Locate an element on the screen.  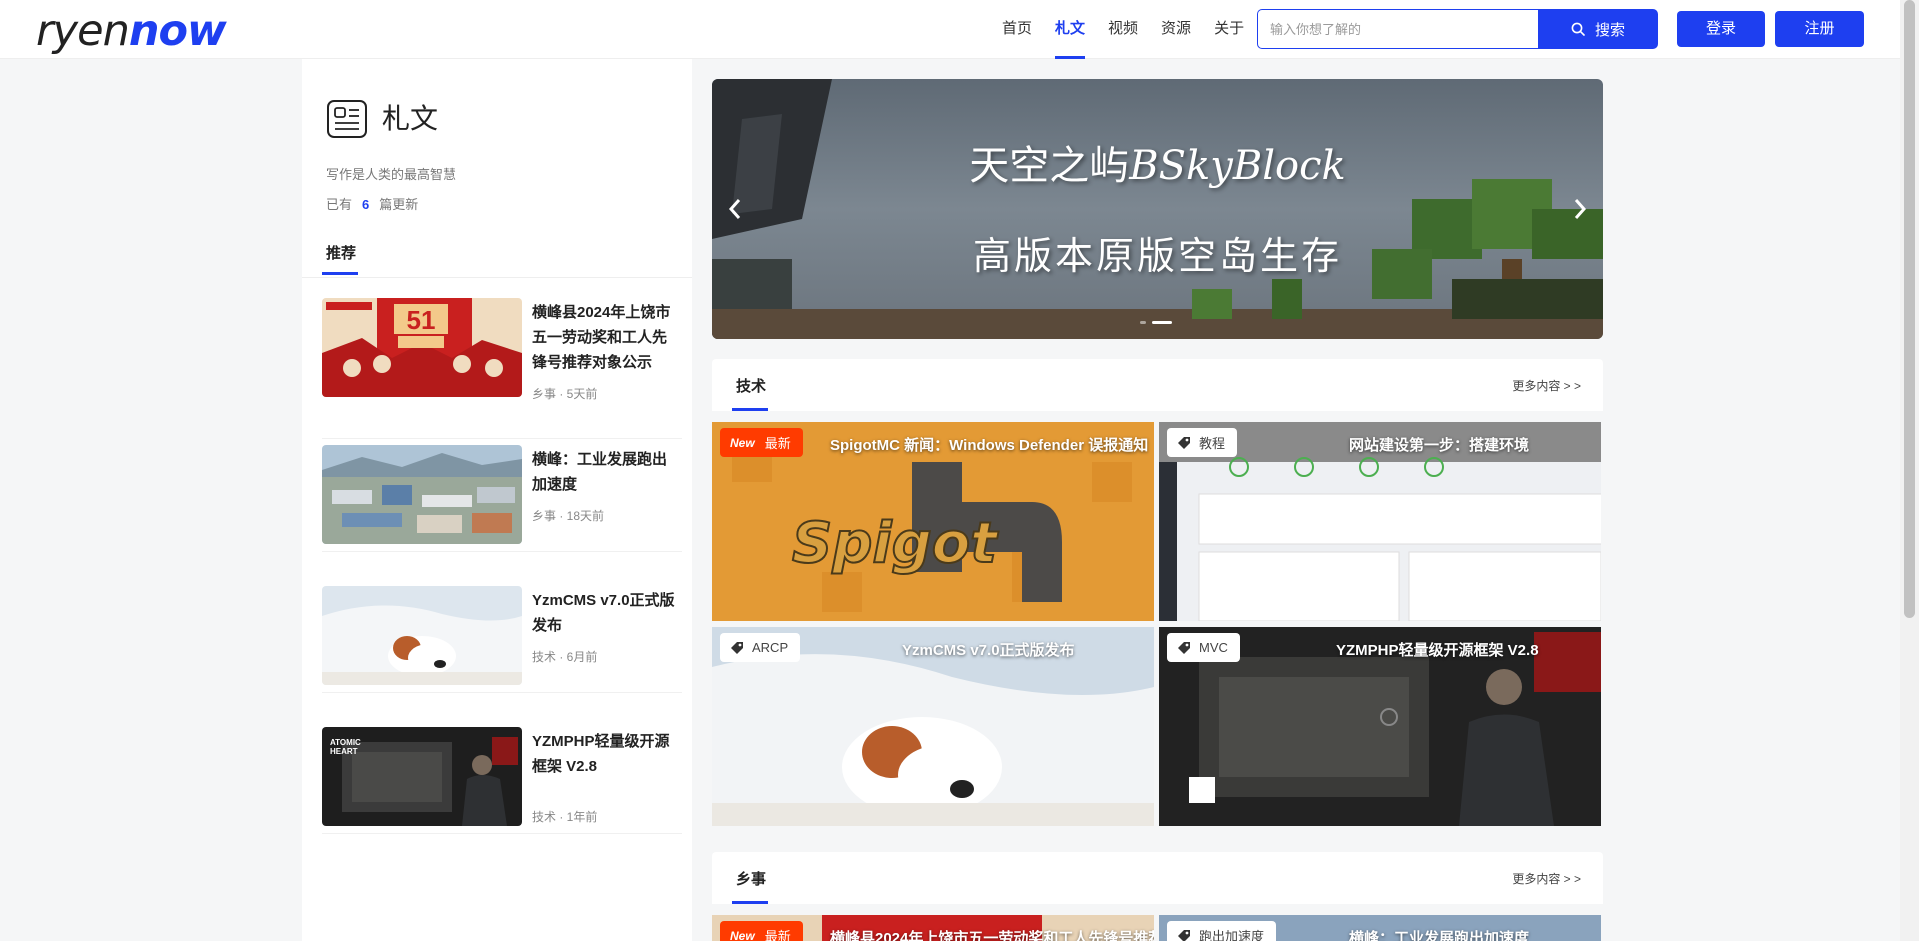
main-nav: 首页 札文 视频 资源 关于 is located at coordinates (1134, 29).